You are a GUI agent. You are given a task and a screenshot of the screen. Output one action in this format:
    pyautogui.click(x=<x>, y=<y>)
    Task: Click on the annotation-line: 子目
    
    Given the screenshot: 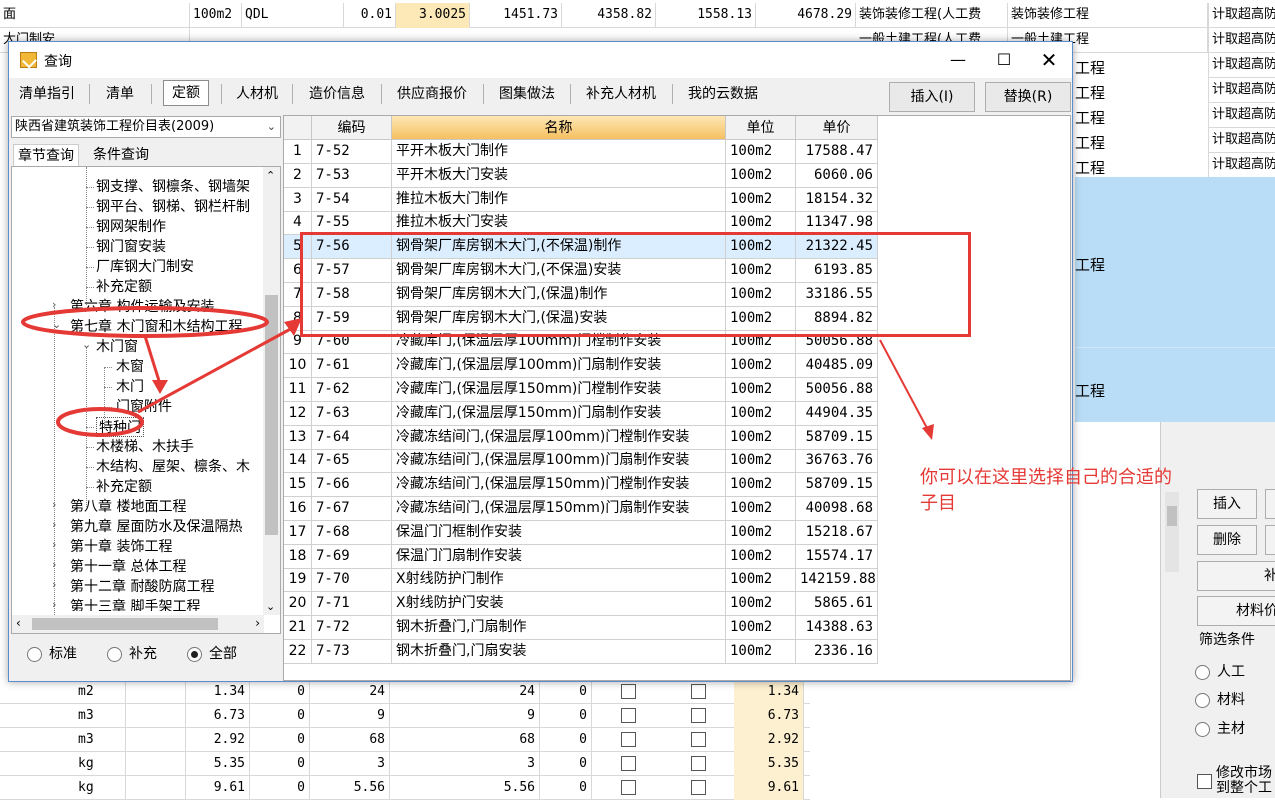 What is the action you would take?
    pyautogui.click(x=938, y=503)
    